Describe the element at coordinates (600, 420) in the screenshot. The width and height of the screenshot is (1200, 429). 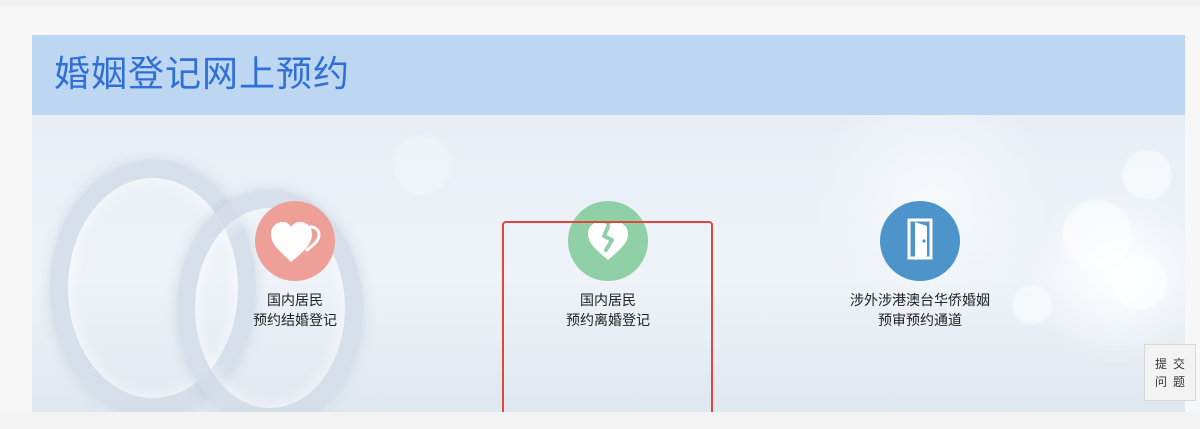
I see `bottom-strip` at that location.